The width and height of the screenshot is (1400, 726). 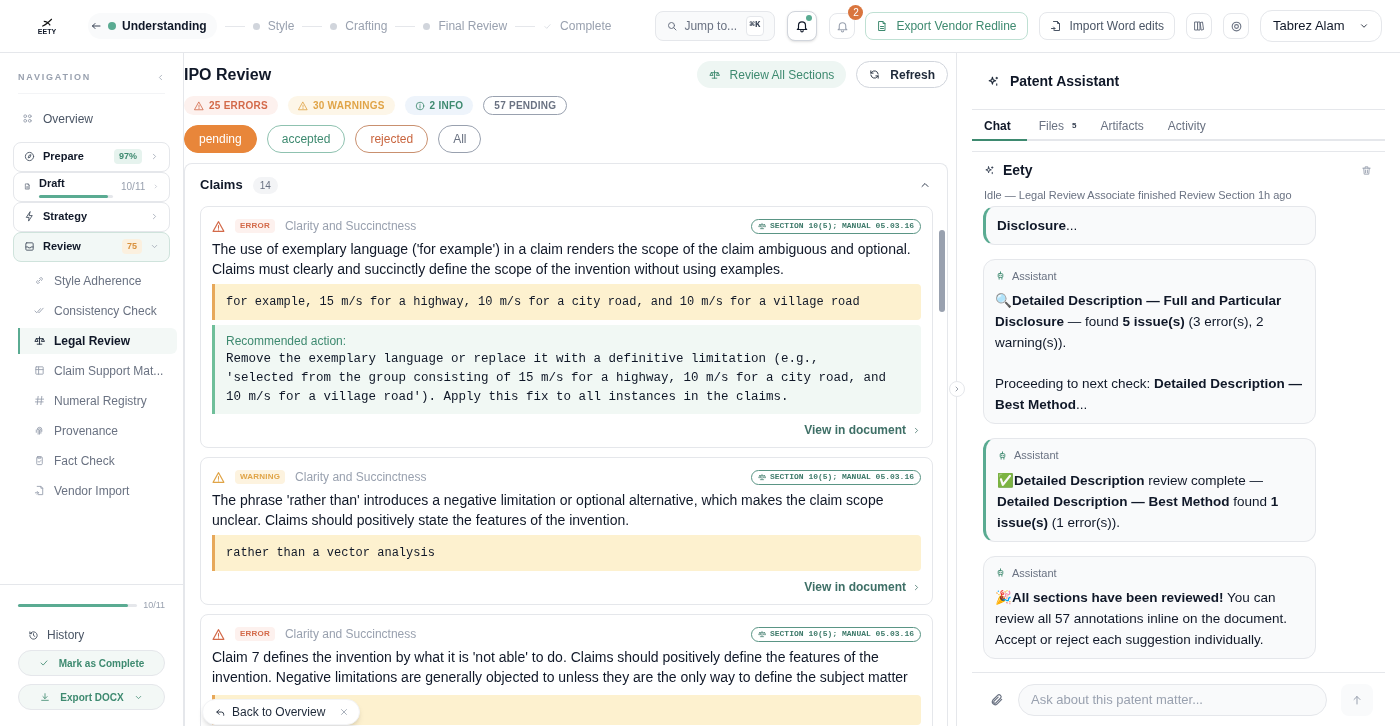 What do you see at coordinates (1141, 619) in the screenshot?
I see `message-text: 🎉All sections have been reviewed! You can review all 57 annotations inline on the document. Accept or reject each suggestion individually.` at bounding box center [1141, 619].